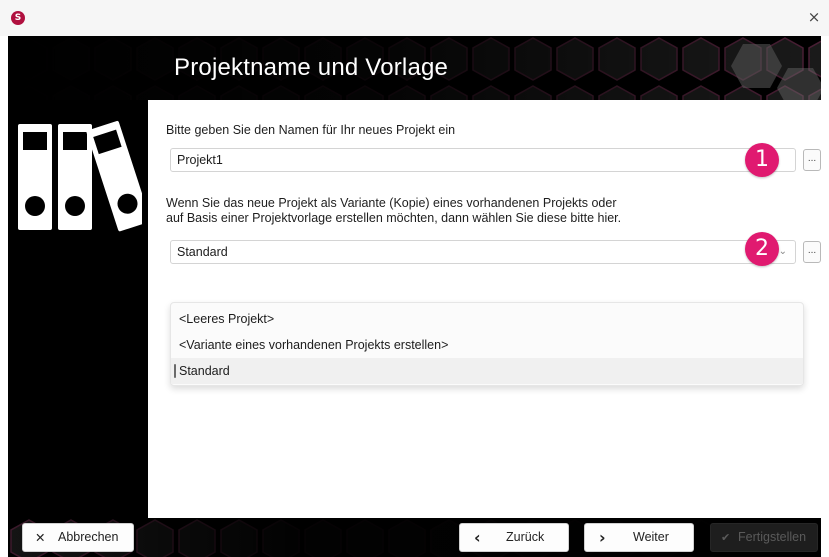 This screenshot has height=557, width=829. Describe the element at coordinates (204, 371) in the screenshot. I see `dropdown-option-standard-label: Standard` at that location.